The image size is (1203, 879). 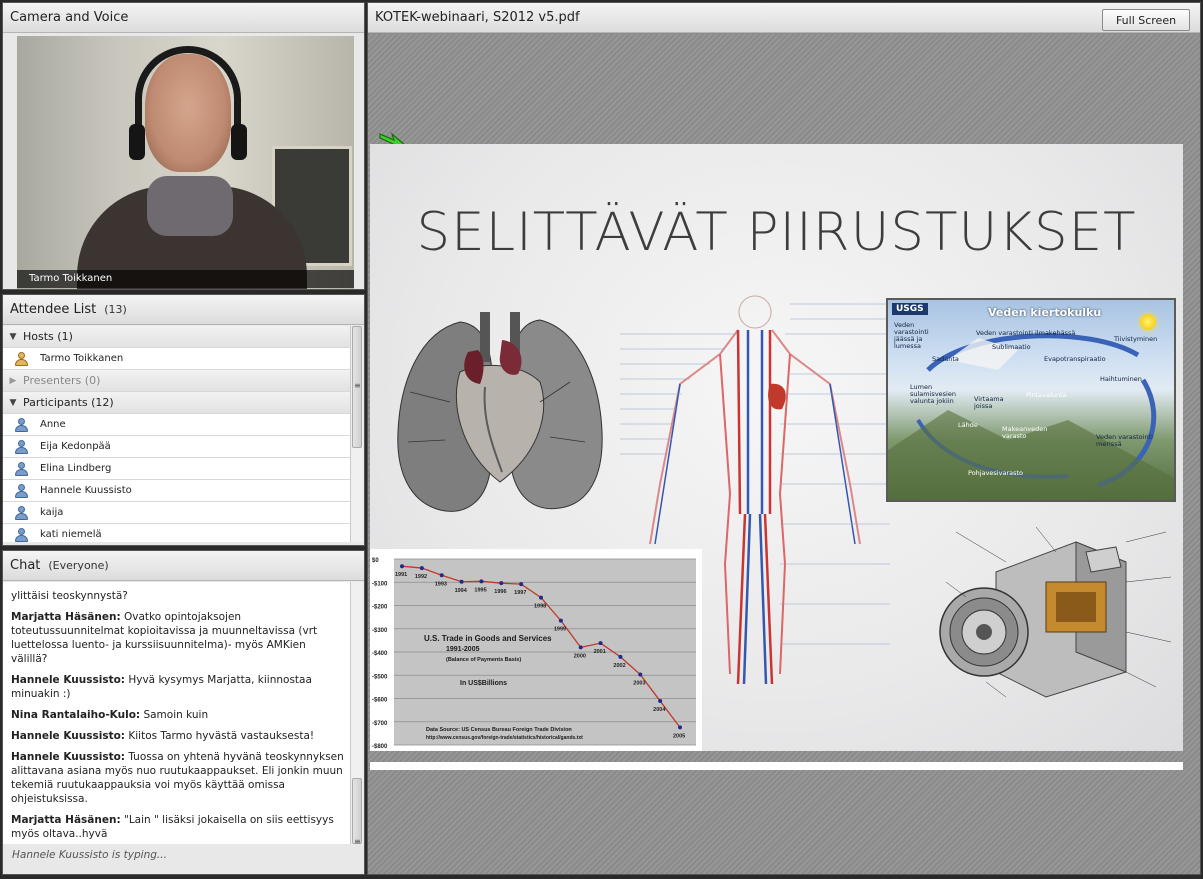 What do you see at coordinates (488, 638) in the screenshot?
I see `chart-title-line: U.S. Trade in Goods and Services` at bounding box center [488, 638].